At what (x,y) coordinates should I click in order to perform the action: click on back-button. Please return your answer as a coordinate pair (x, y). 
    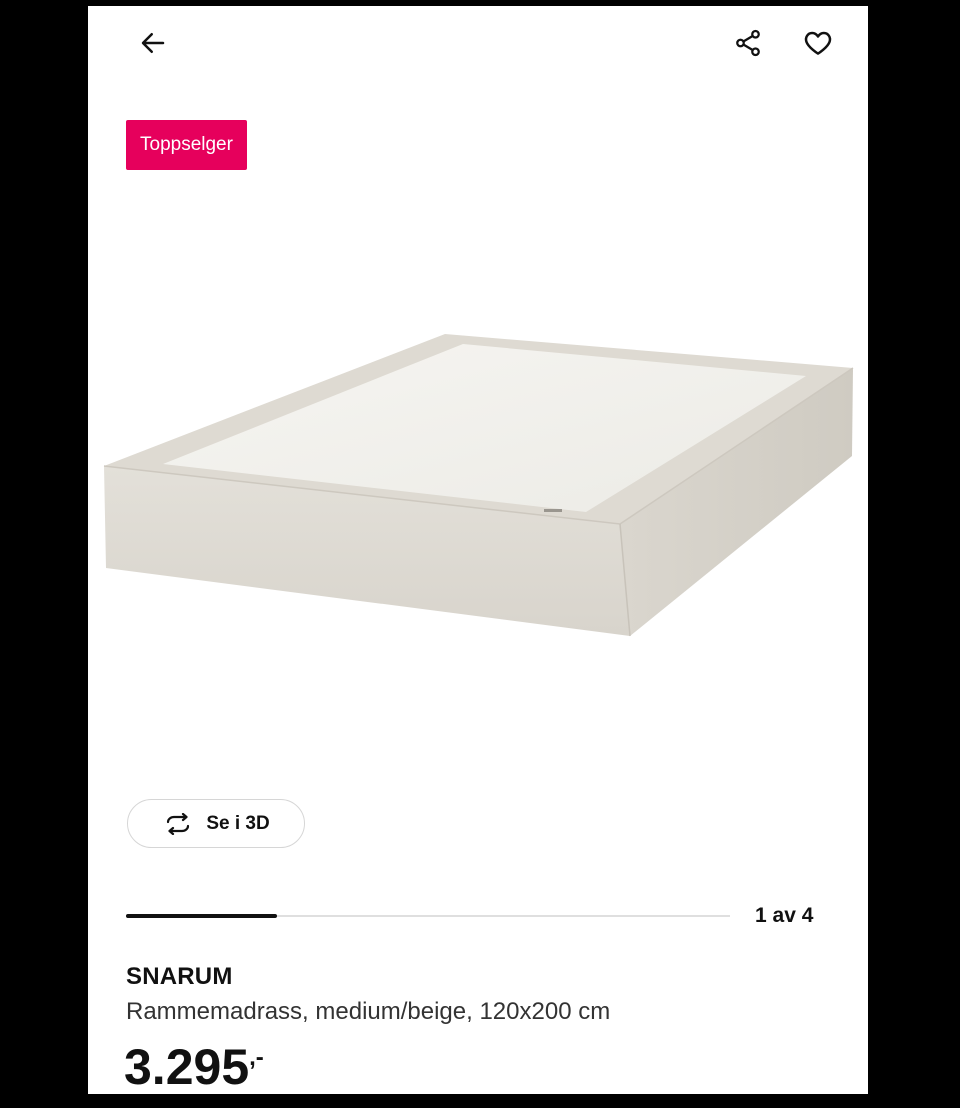
    Looking at the image, I should click on (153, 43).